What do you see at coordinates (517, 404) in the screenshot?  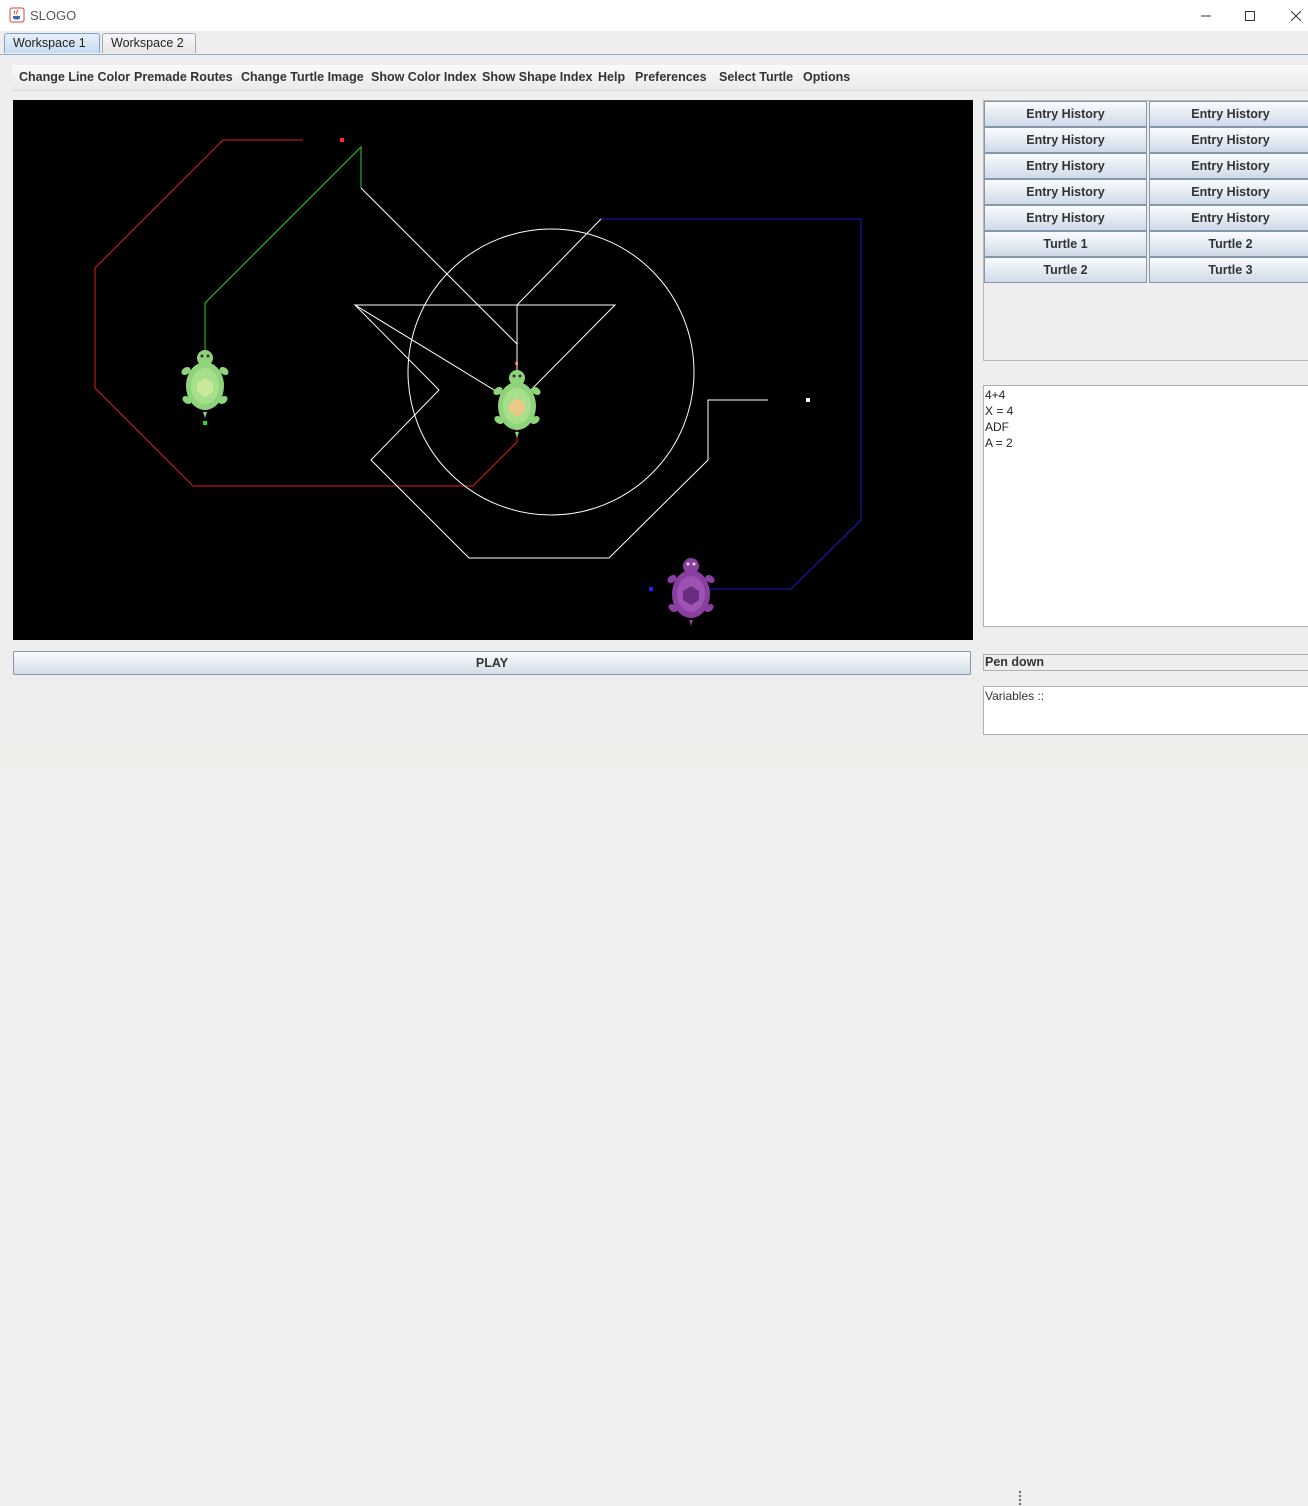 I see `turtle-2-icon` at bounding box center [517, 404].